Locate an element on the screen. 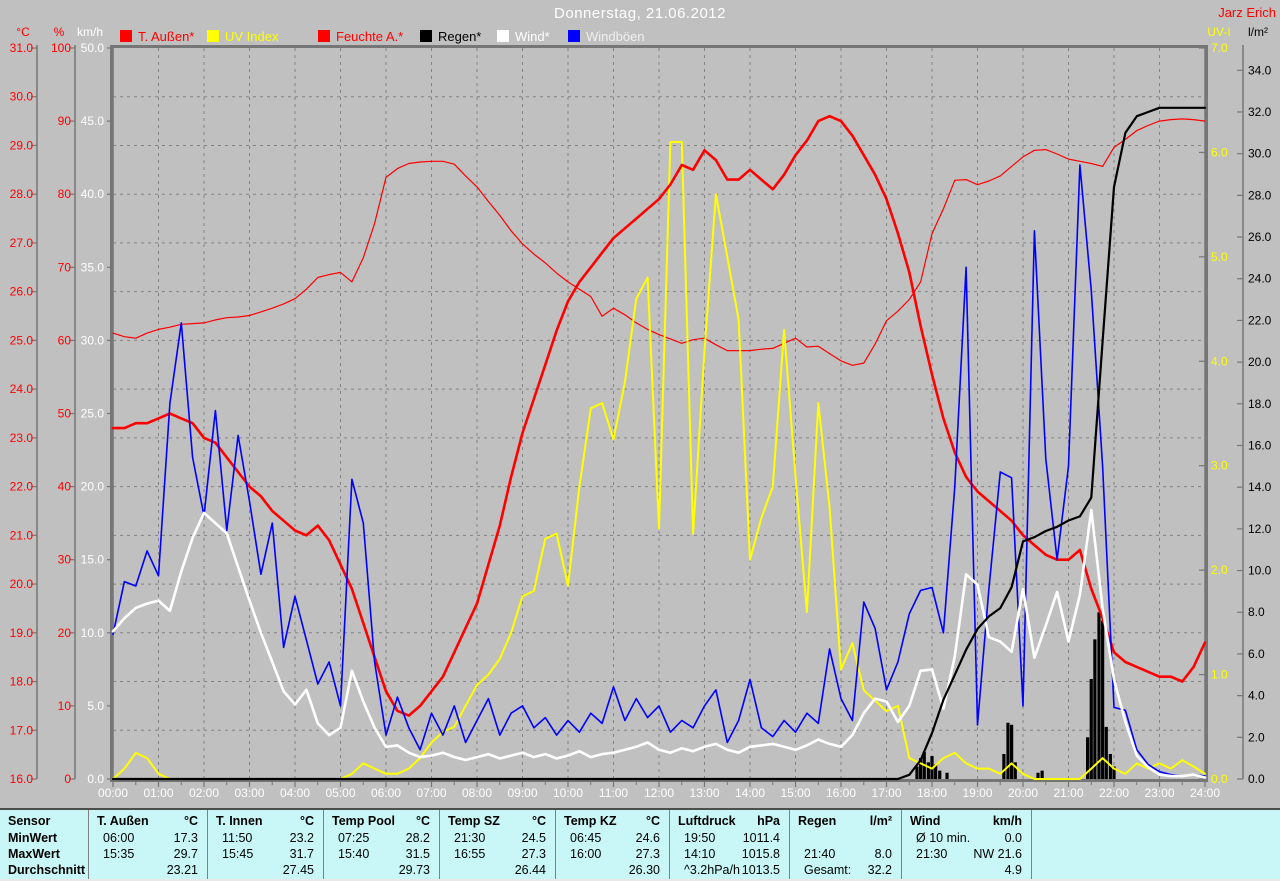 The height and width of the screenshot is (881, 1280). svg-text: 15:00 is located at coordinates (795, 793).